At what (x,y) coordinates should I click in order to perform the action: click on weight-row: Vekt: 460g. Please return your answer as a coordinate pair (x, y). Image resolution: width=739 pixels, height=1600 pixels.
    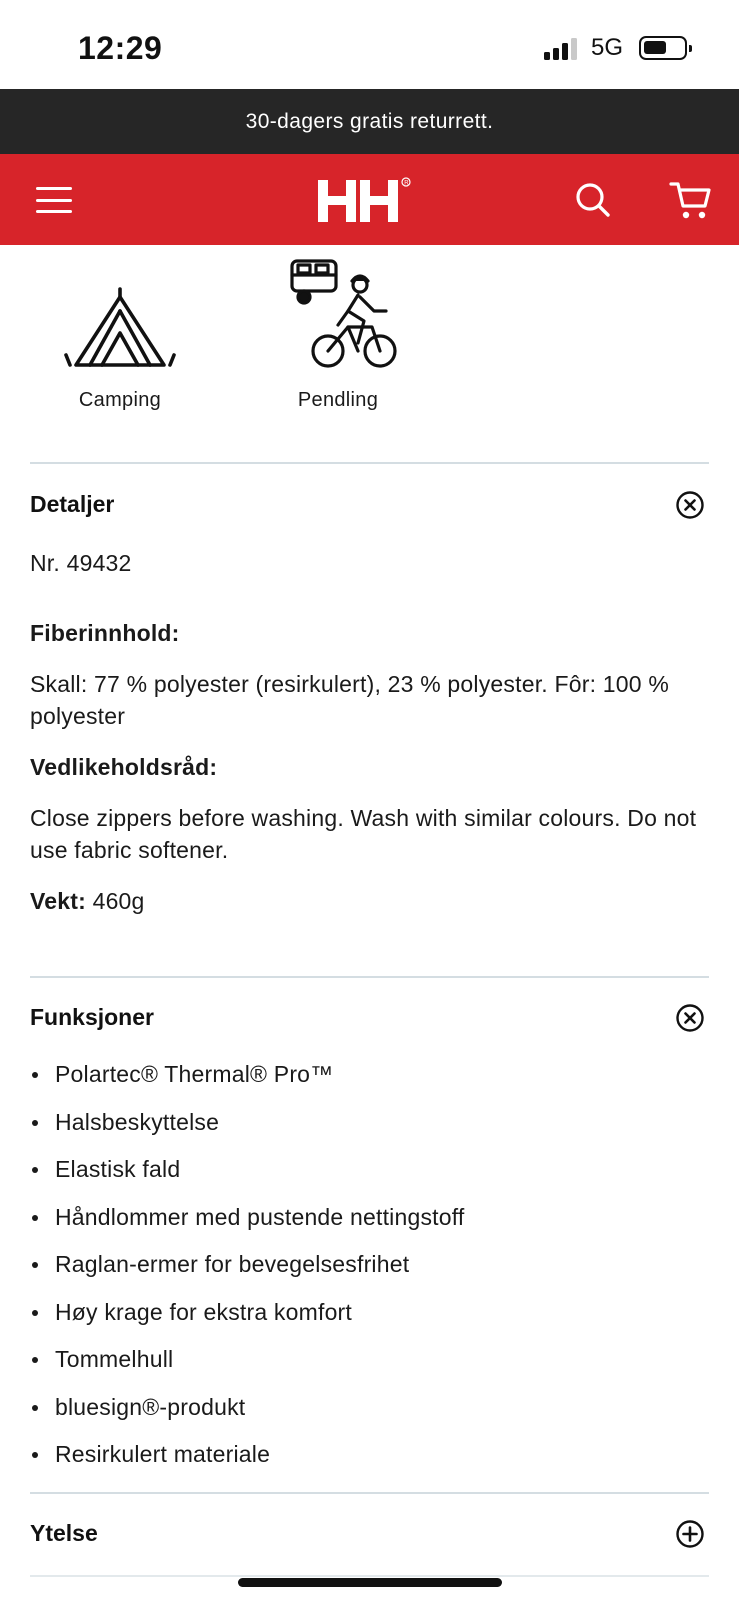
    Looking at the image, I should click on (370, 901).